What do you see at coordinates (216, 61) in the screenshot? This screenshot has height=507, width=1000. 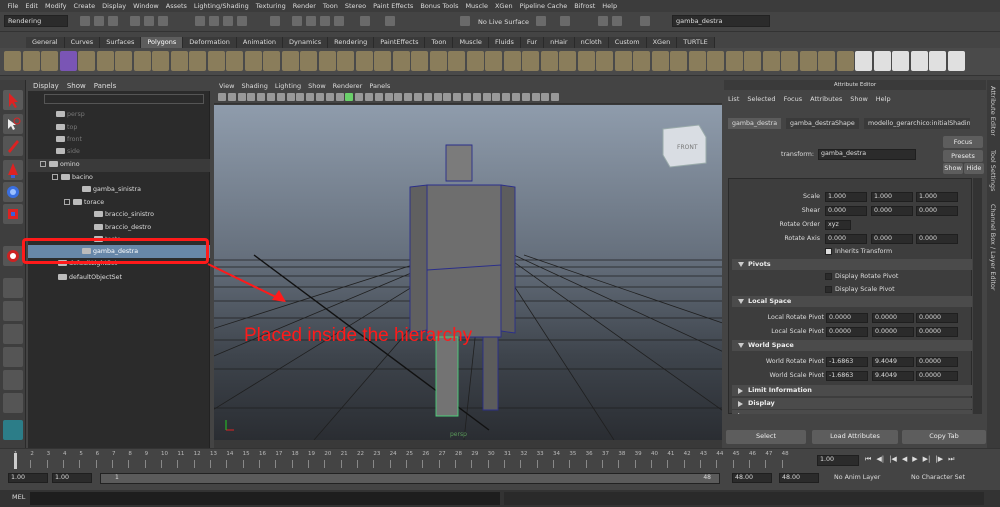 I see `platonic-icon` at bounding box center [216, 61].